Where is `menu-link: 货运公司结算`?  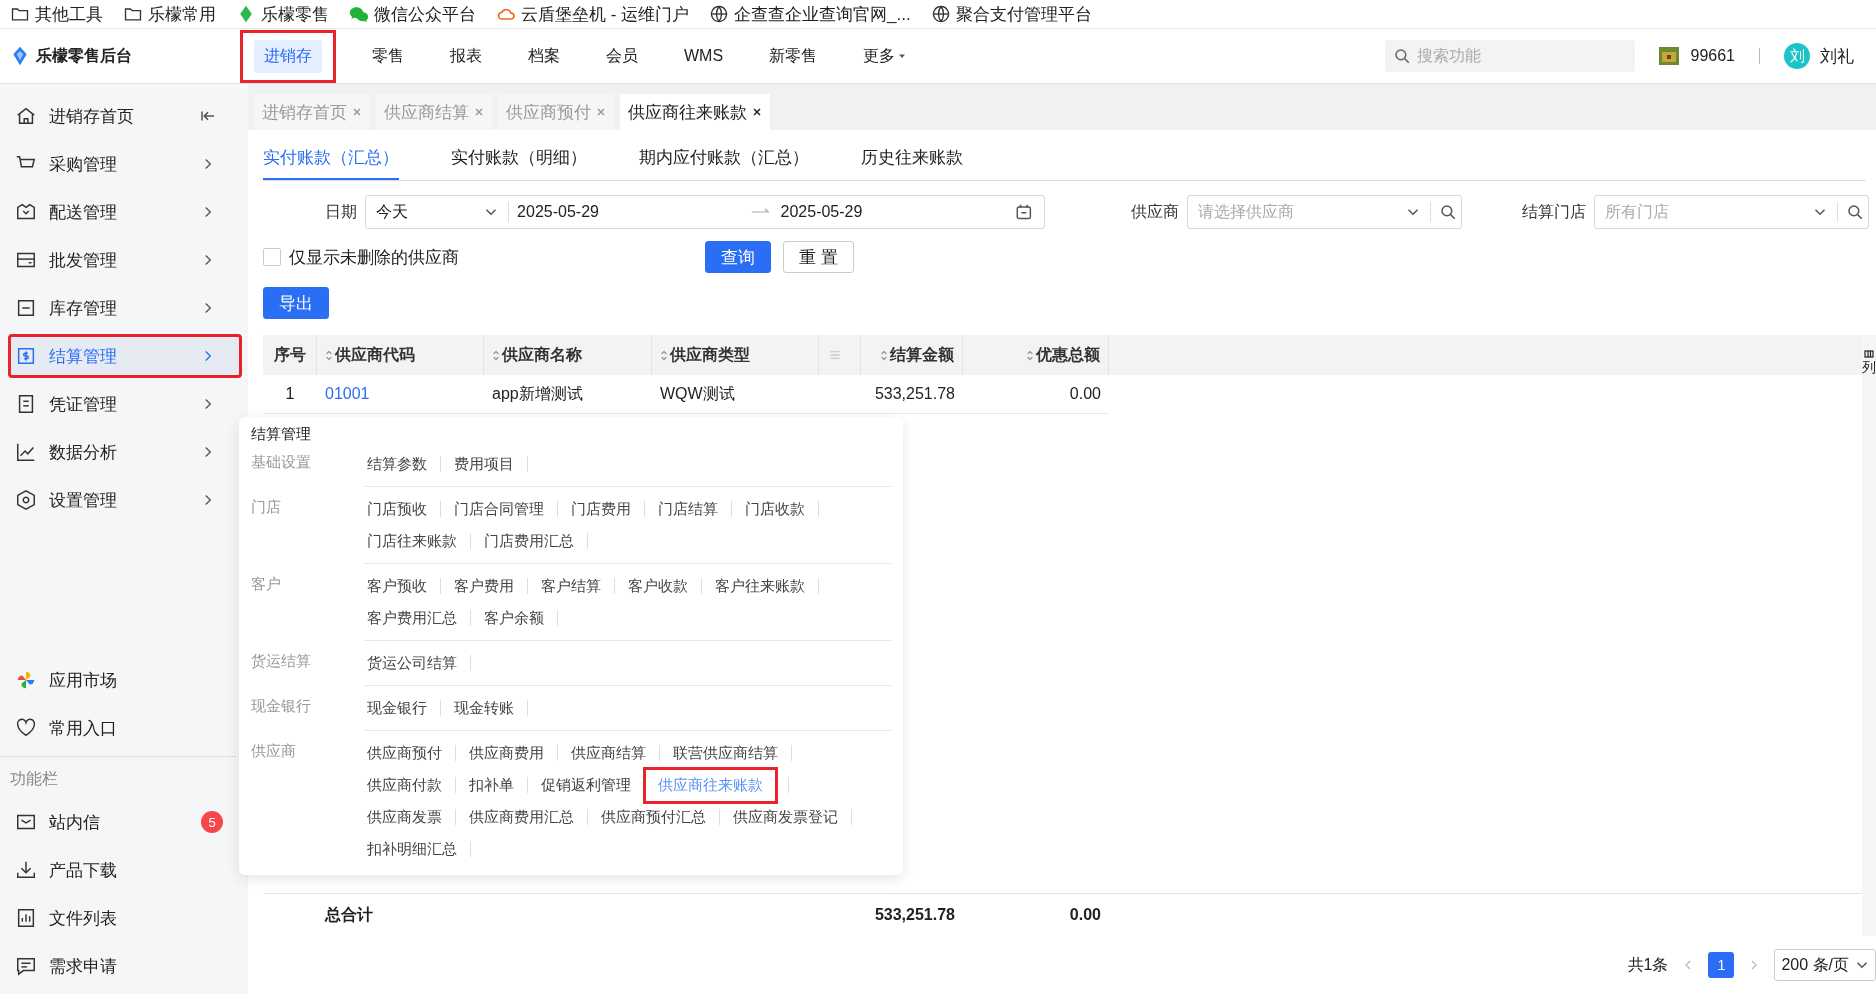 menu-link: 货运公司结算 is located at coordinates (412, 663).